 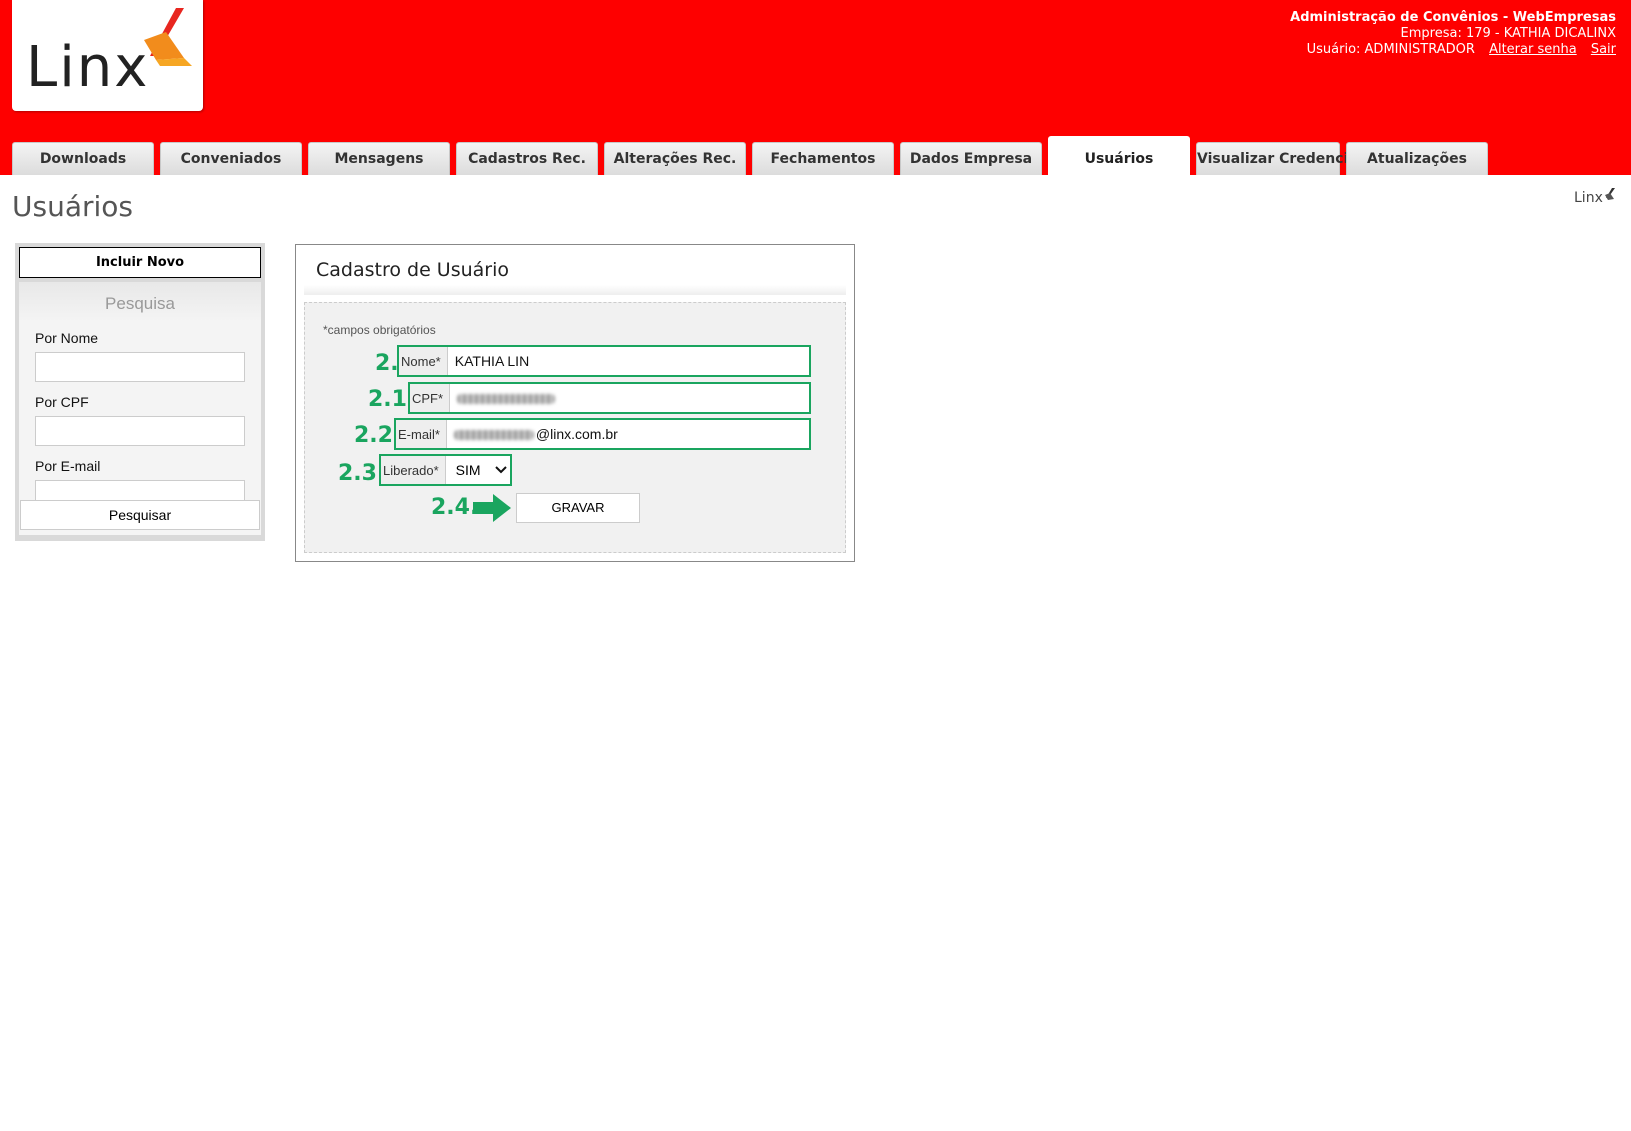 What do you see at coordinates (140, 515) in the screenshot?
I see `pesquisar-button: Pesquisar` at bounding box center [140, 515].